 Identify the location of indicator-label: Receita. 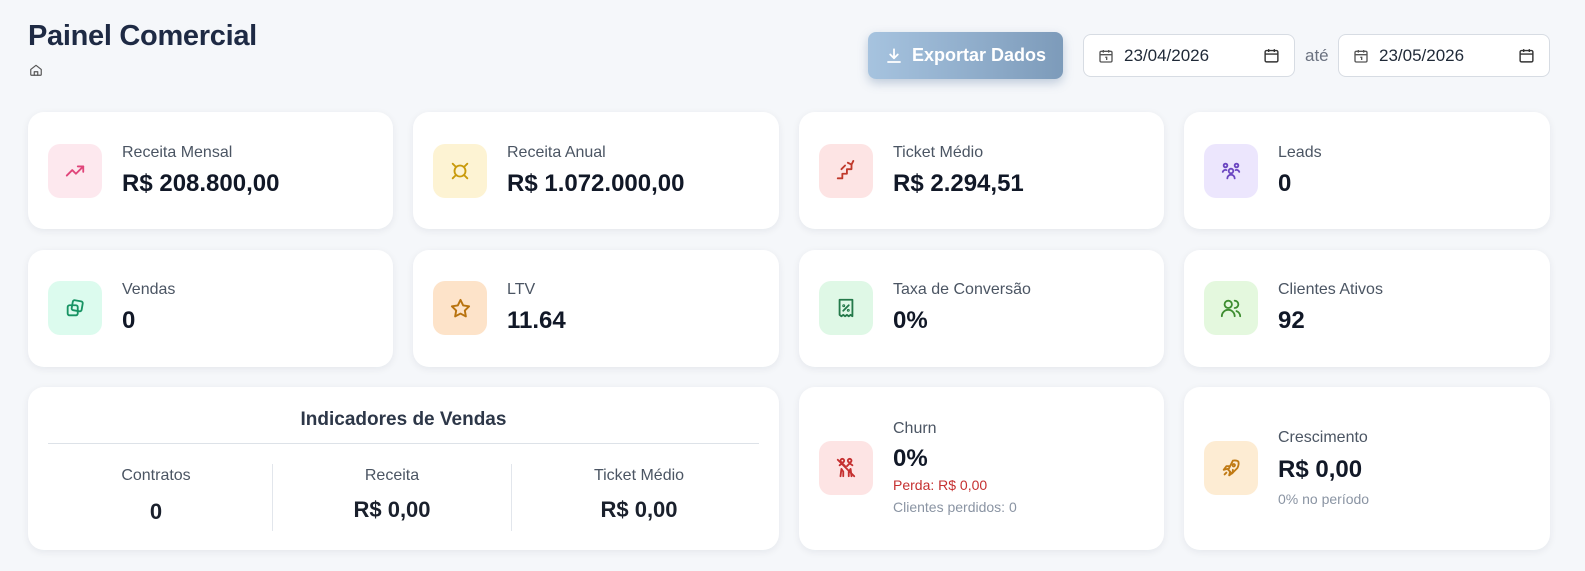
(392, 475).